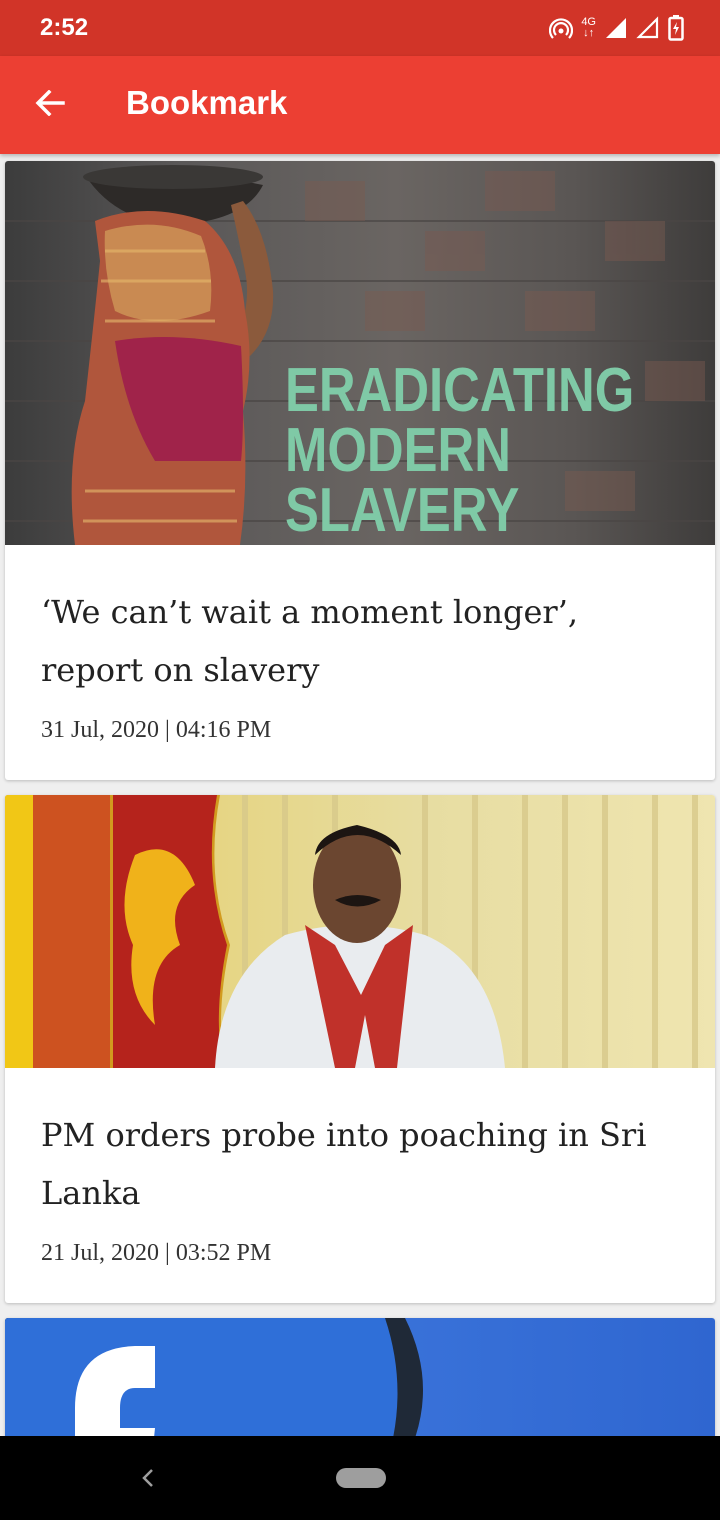 The image size is (720, 1520). Describe the element at coordinates (207, 102) in the screenshot. I see `page-title: Bookmark` at that location.